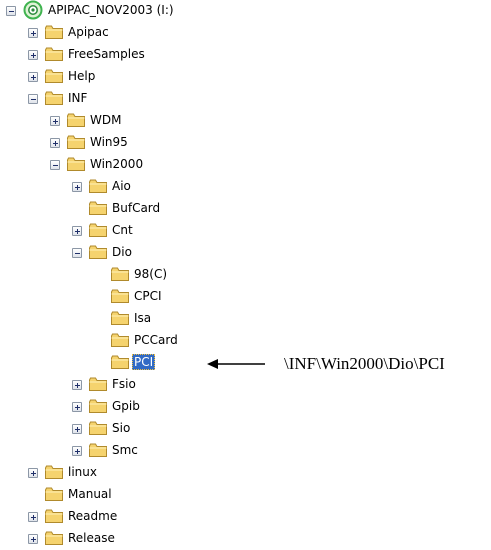 The height and width of the screenshot is (550, 491). Describe the element at coordinates (33, 10) in the screenshot. I see `cd-drive-icon` at that location.